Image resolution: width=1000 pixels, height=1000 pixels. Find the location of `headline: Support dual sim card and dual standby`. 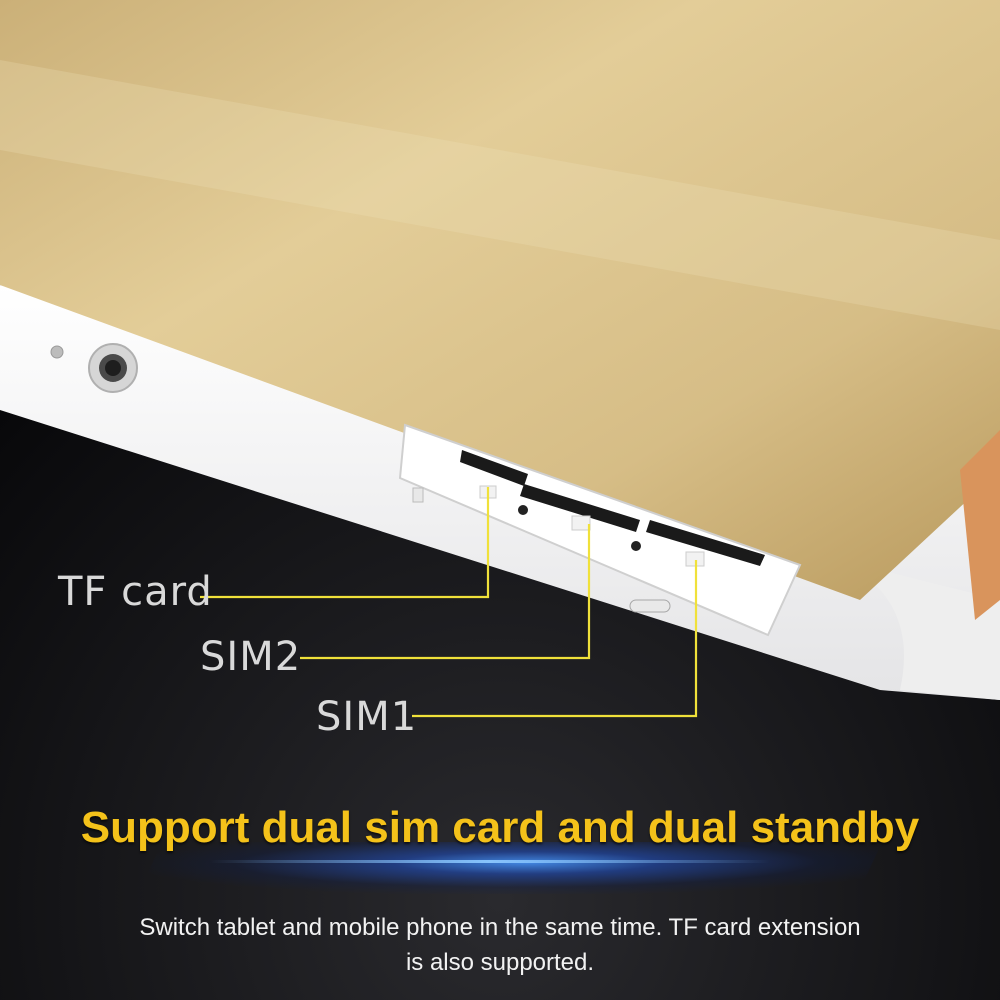

headline: Support dual sim card and dual standby is located at coordinates (500, 827).